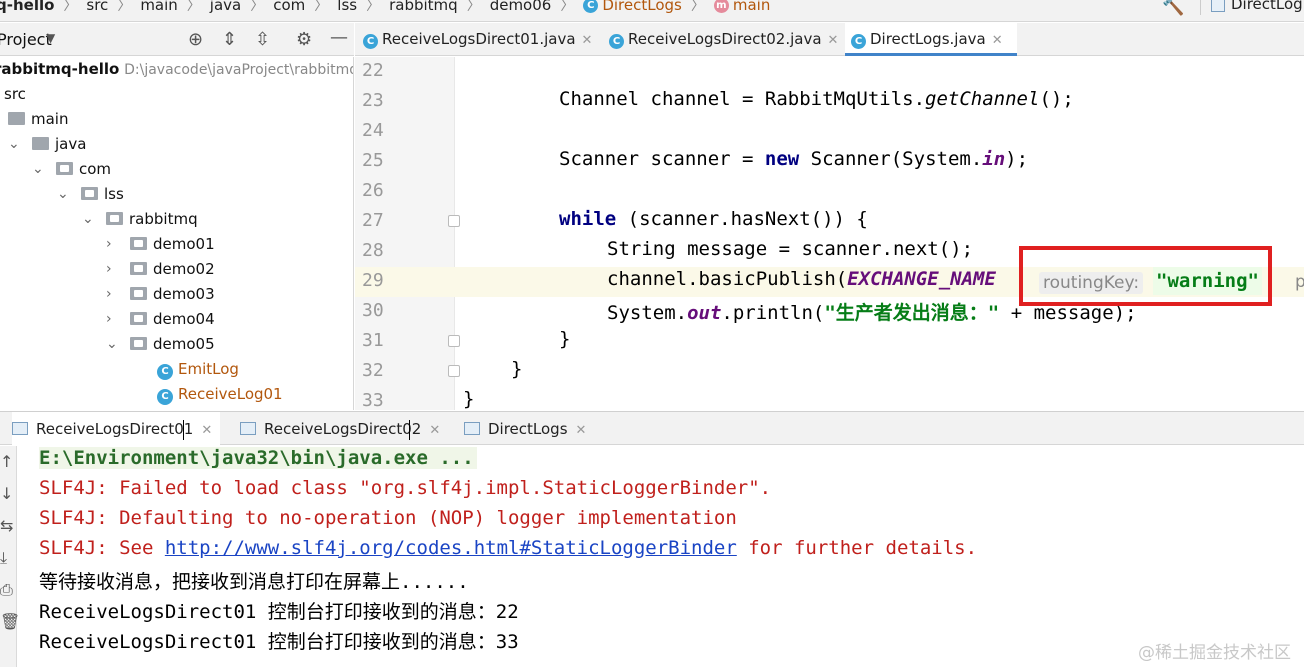  What do you see at coordinates (347, 7) in the screenshot?
I see `breadcrumb-lss: lss` at bounding box center [347, 7].